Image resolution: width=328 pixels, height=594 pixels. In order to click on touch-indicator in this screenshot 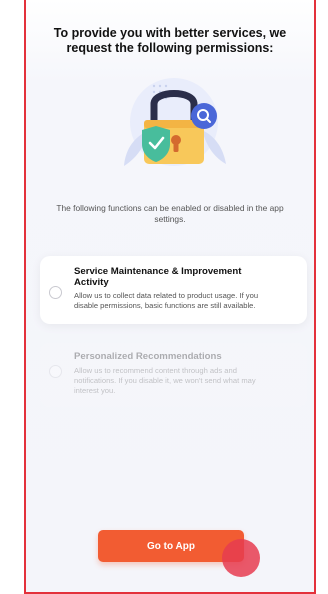, I will do `click(241, 558)`.